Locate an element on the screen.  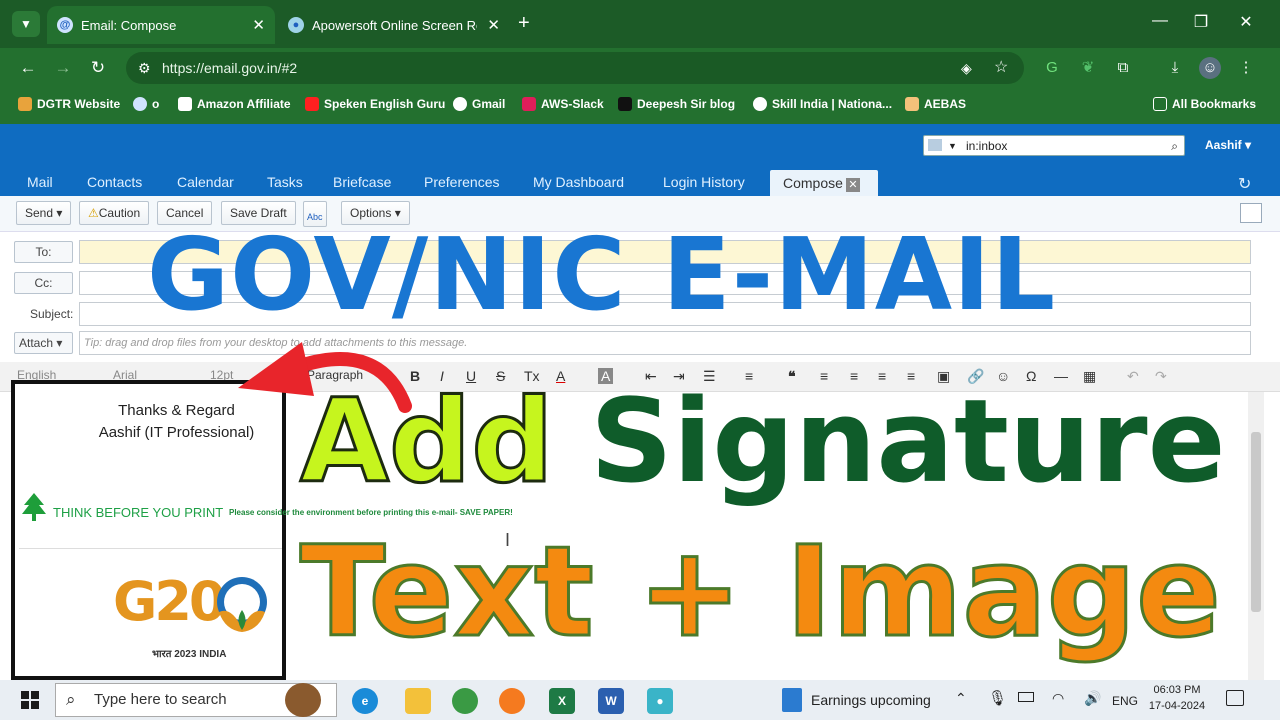
user-menu: Aashif ▾ is located at coordinates (1228, 145).